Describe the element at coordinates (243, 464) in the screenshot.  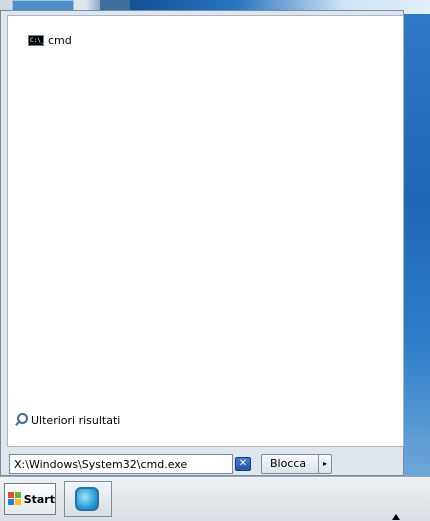
I see `close-icon: ✕` at that location.